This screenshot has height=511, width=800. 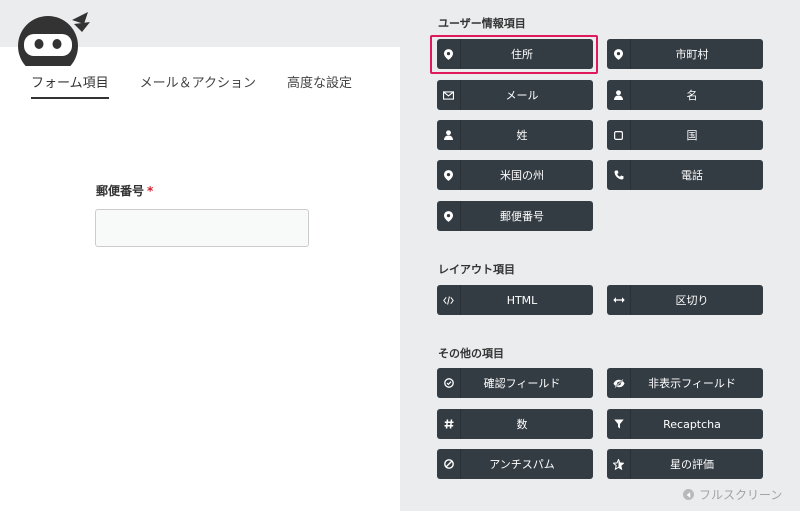 What do you see at coordinates (515, 135) in the screenshot?
I see `field-button-last-name: 姓` at bounding box center [515, 135].